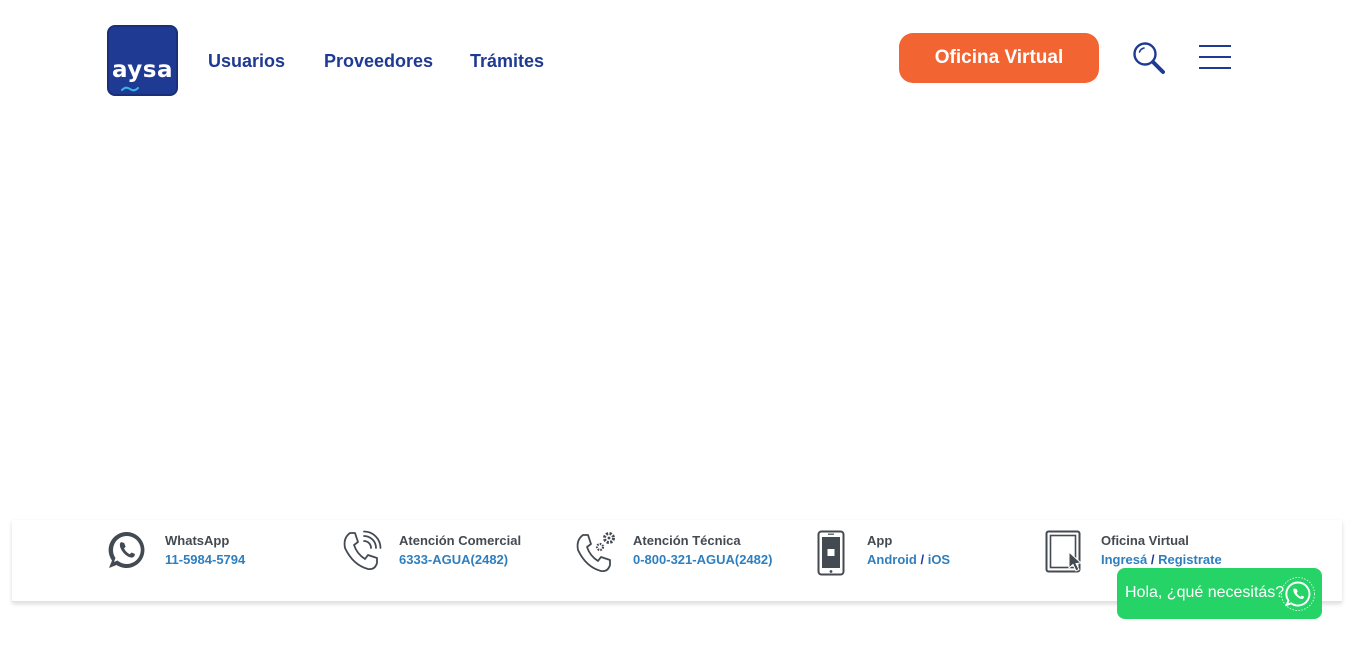 The image size is (1366, 651). I want to click on registrate-link: Registrate, so click(1190, 559).